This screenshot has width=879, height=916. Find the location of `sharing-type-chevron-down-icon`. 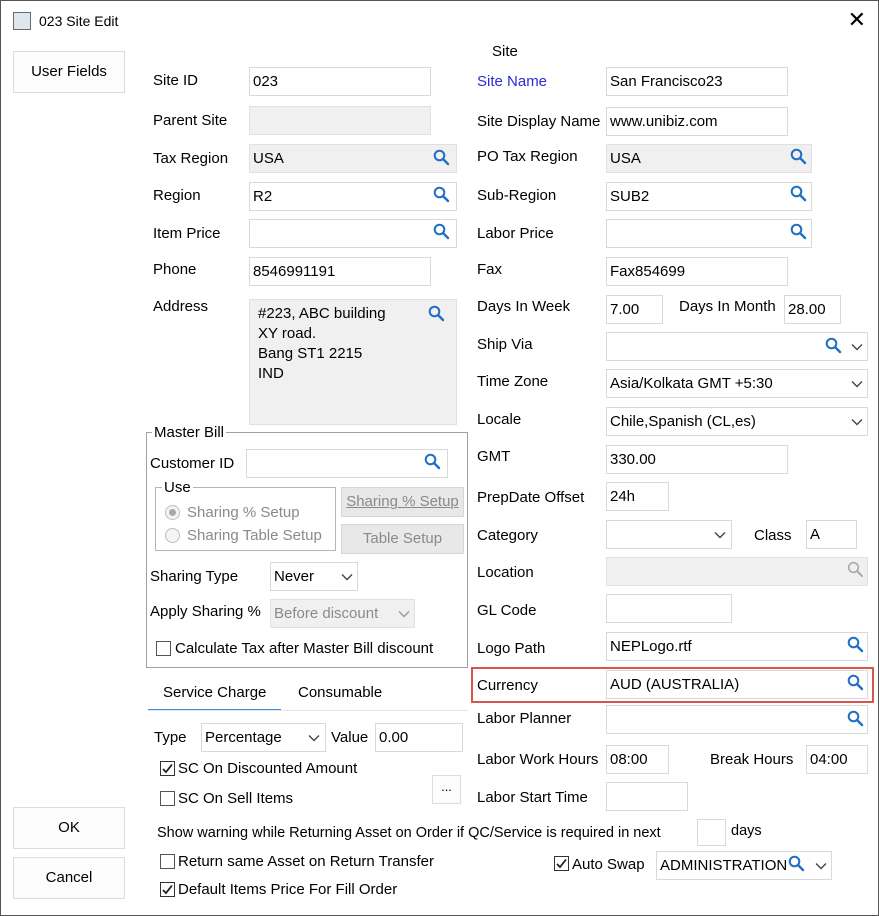

sharing-type-chevron-down-icon is located at coordinates (347, 577).